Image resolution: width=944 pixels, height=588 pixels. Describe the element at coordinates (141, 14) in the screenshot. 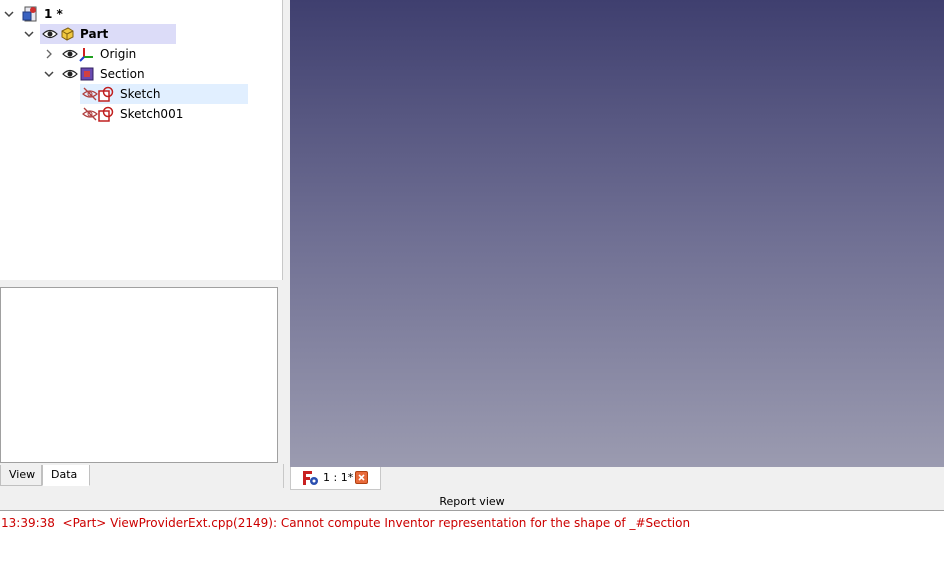

I see `tree-item-document: 1 *` at that location.